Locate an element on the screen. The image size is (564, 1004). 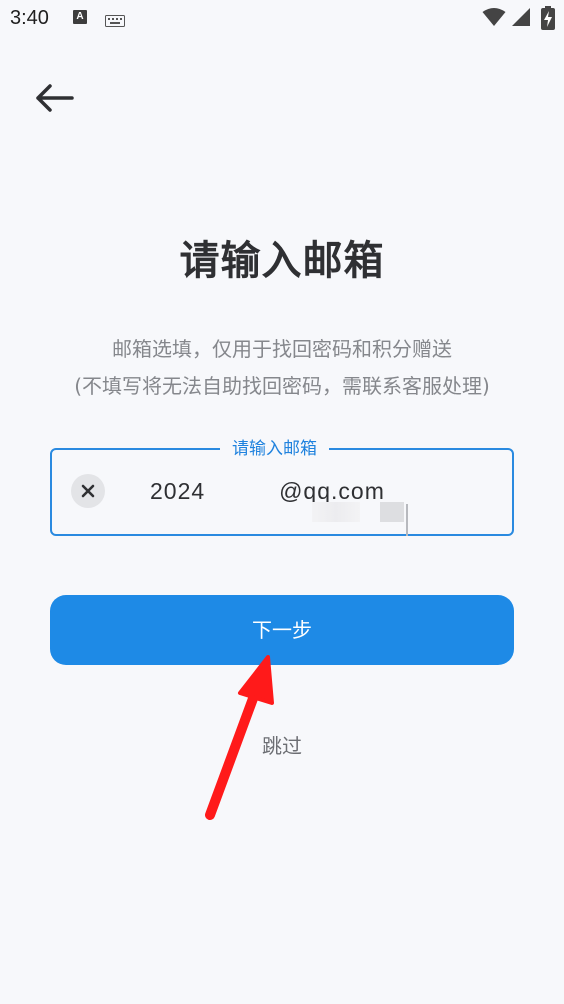
a-notification-icon: A is located at coordinates (80, 17).